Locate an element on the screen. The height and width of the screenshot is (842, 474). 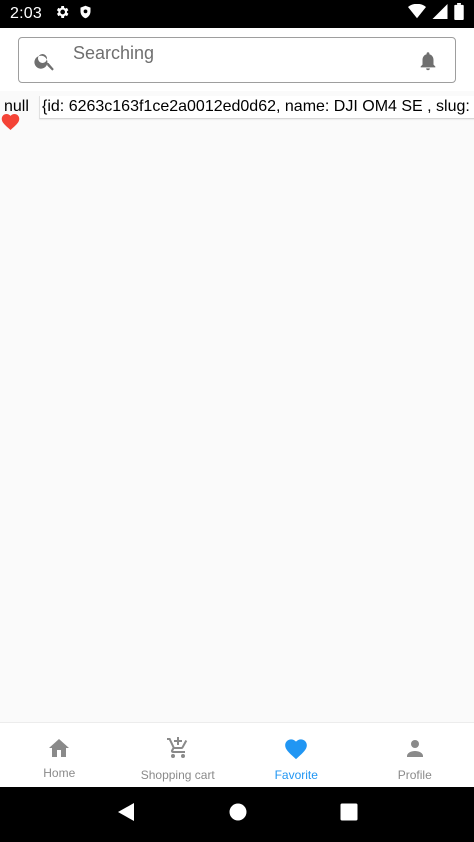
home-circle-icon is located at coordinates (238, 814).